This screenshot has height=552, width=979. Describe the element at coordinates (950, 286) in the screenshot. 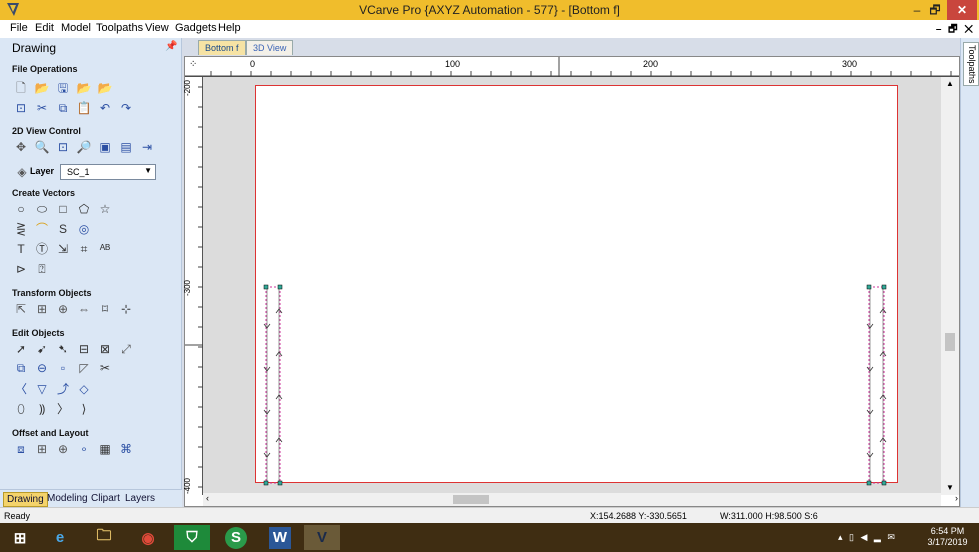

I see `vertical-scrollbar: ▲ ▼` at that location.